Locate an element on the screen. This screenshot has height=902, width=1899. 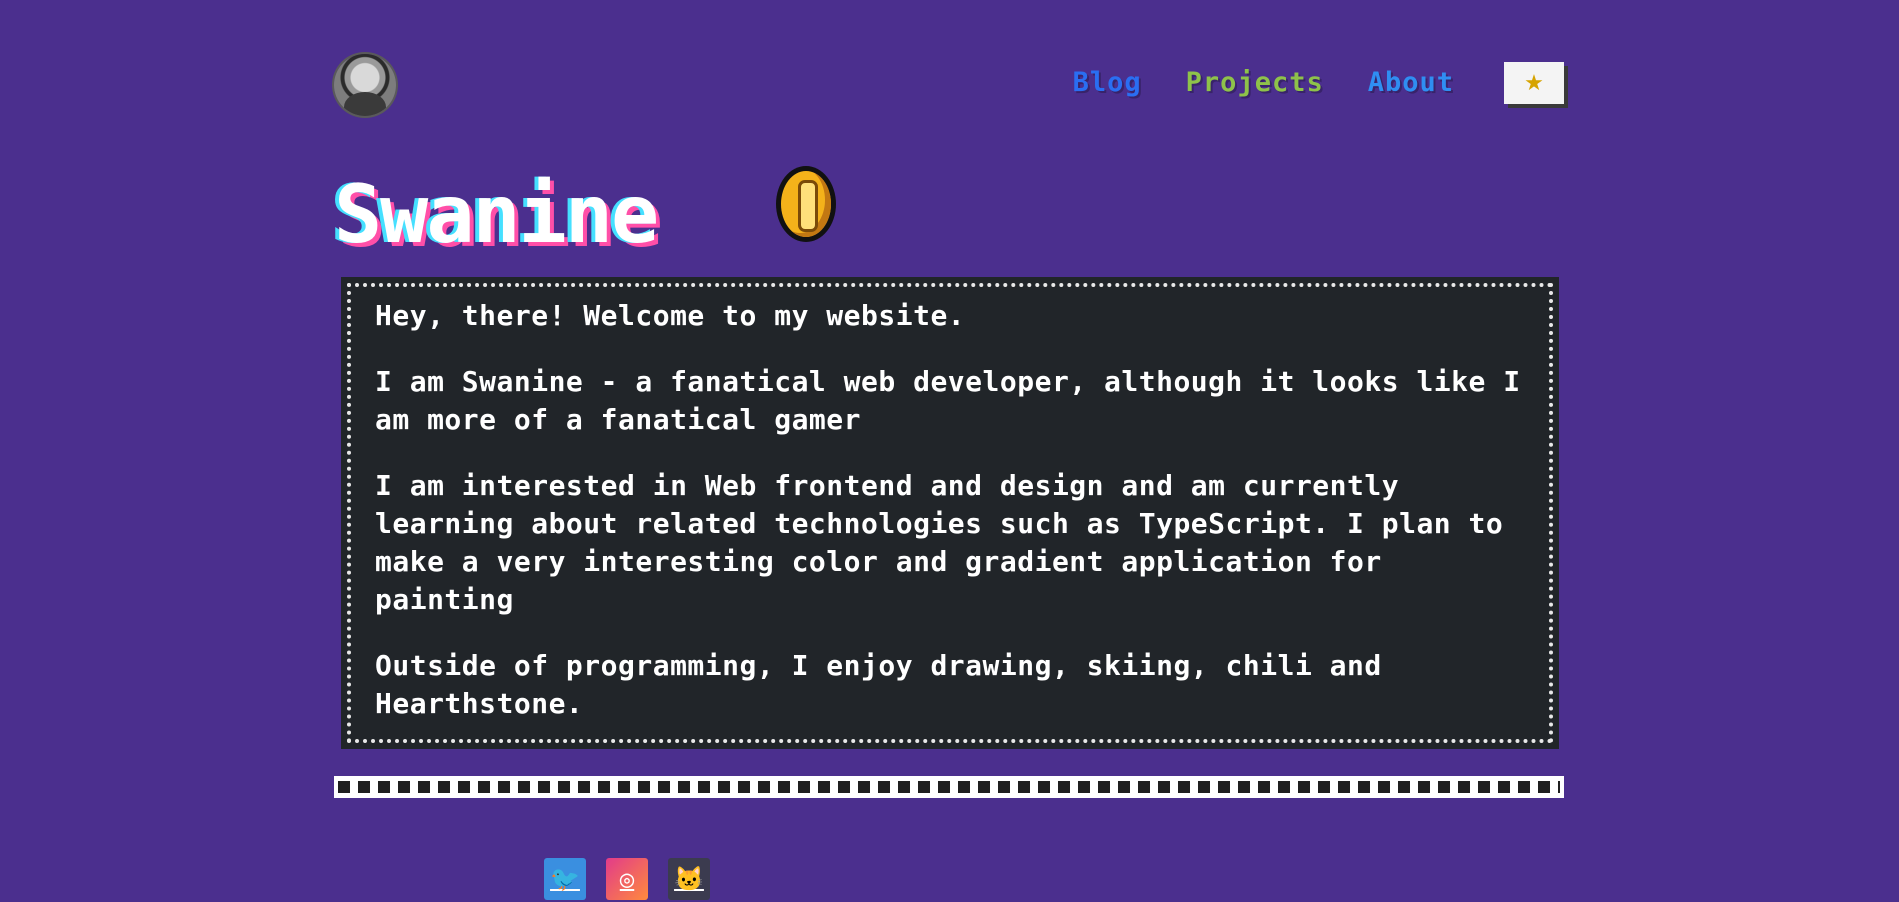
instagram-icon: ◎ is located at coordinates (627, 879).